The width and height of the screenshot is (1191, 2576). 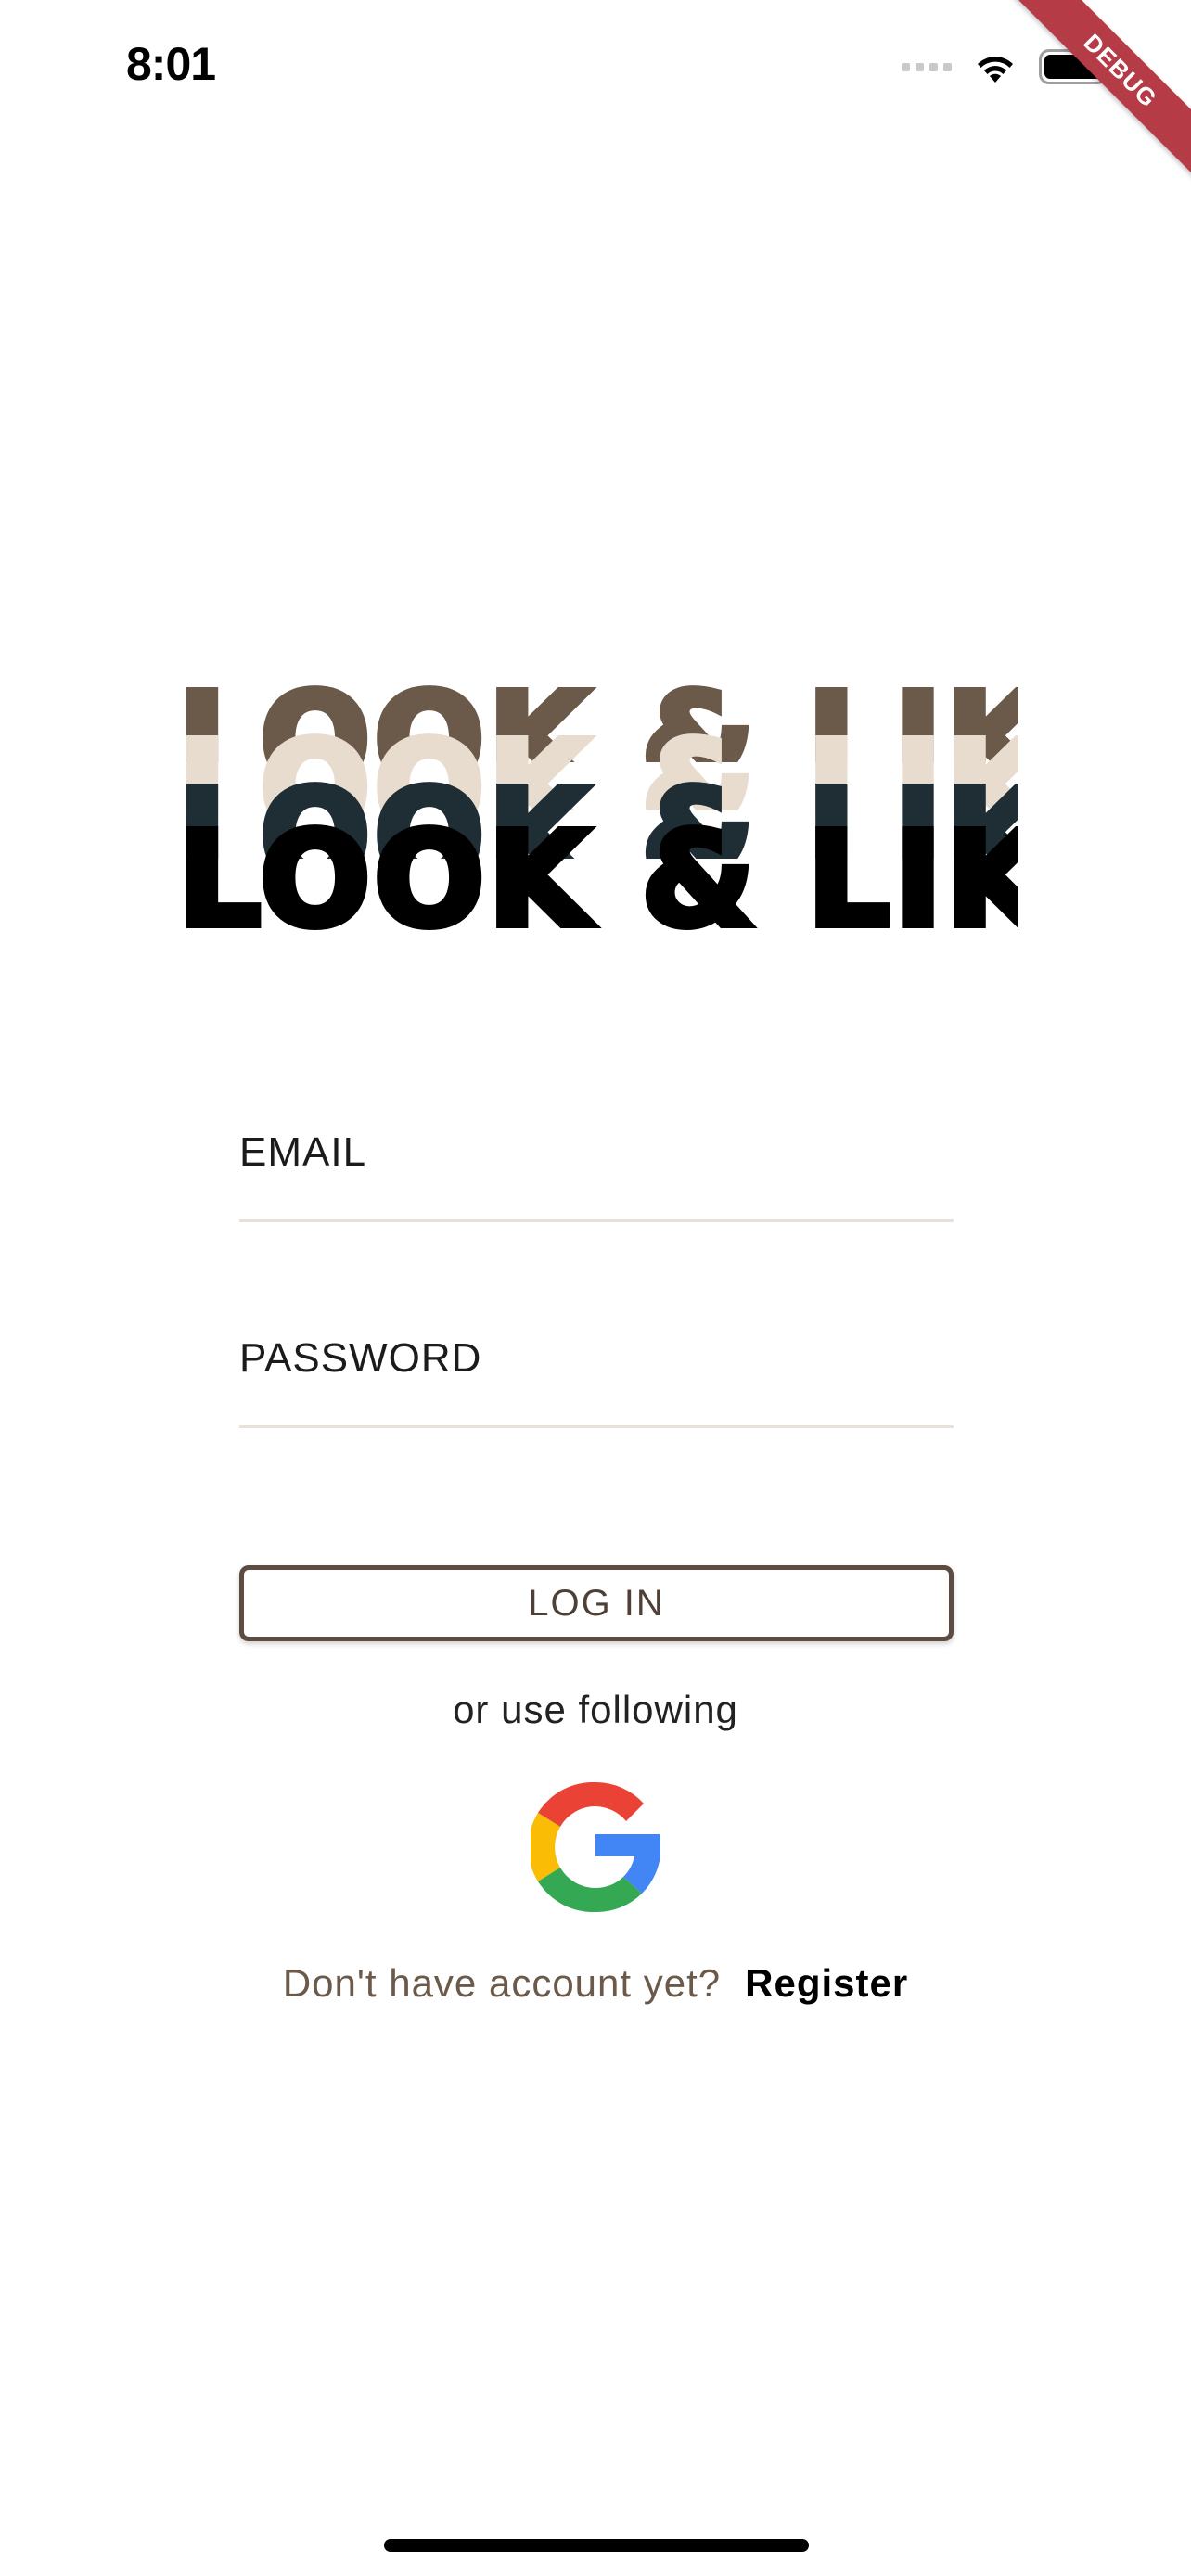 What do you see at coordinates (597, 2545) in the screenshot?
I see `home-indicator` at bounding box center [597, 2545].